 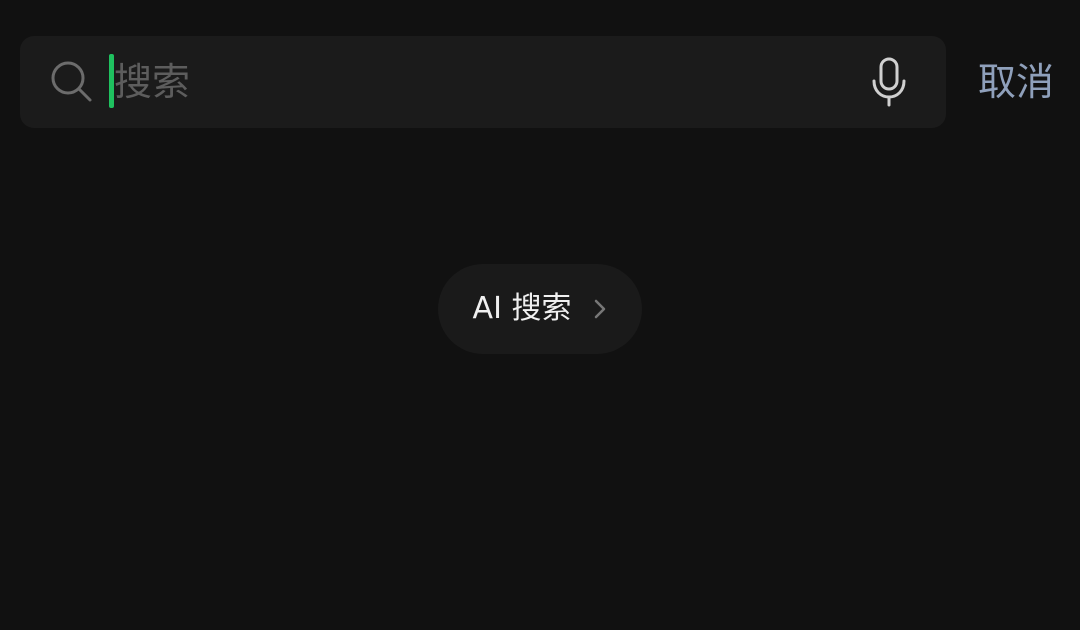 What do you see at coordinates (1016, 82) in the screenshot?
I see `cancel-button: 取消` at bounding box center [1016, 82].